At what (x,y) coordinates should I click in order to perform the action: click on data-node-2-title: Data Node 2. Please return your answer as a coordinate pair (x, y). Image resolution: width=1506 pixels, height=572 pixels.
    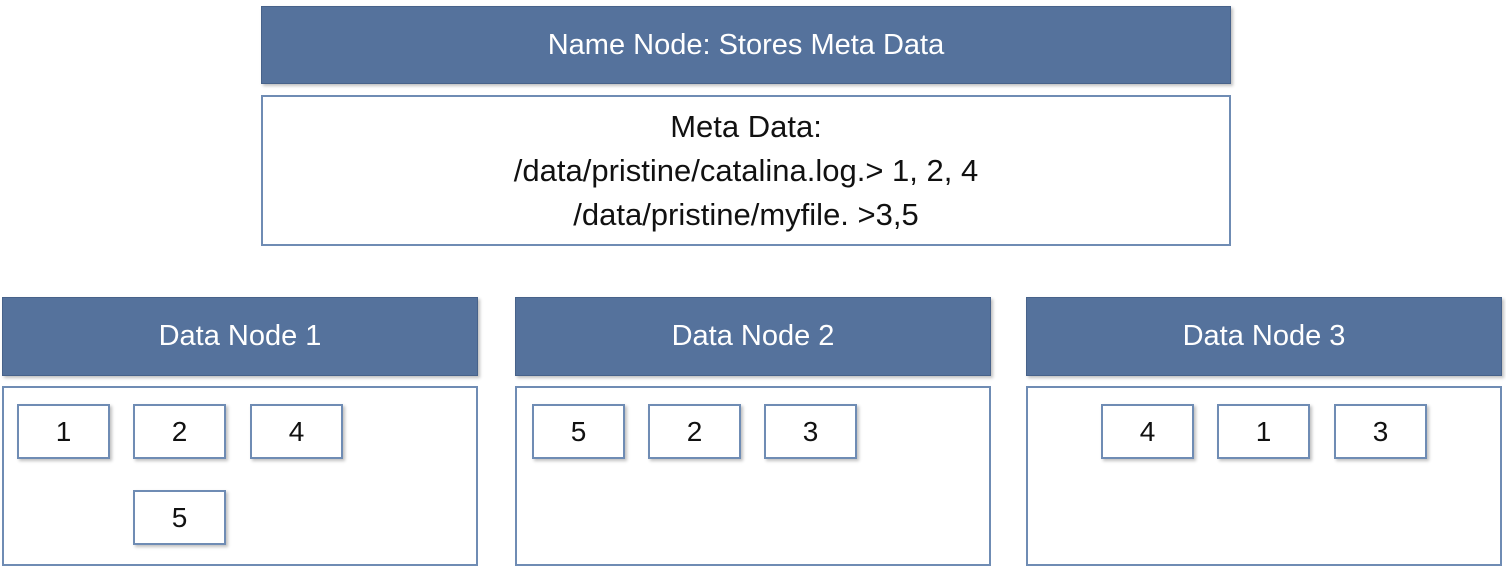
    Looking at the image, I should click on (753, 336).